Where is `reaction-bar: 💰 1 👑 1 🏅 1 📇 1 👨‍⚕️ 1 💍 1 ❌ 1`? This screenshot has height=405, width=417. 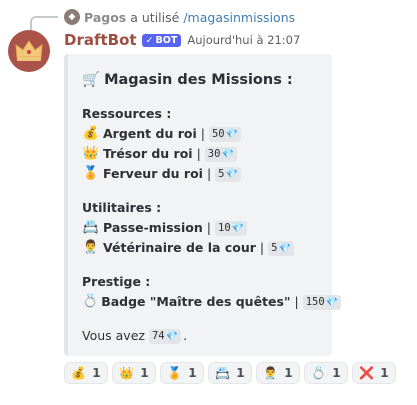
reaction-bar: 💰 1 👑 1 🏅 1 📇 1 👨‍⚕️ 1 💍 1 ❌ 1 is located at coordinates (230, 373).